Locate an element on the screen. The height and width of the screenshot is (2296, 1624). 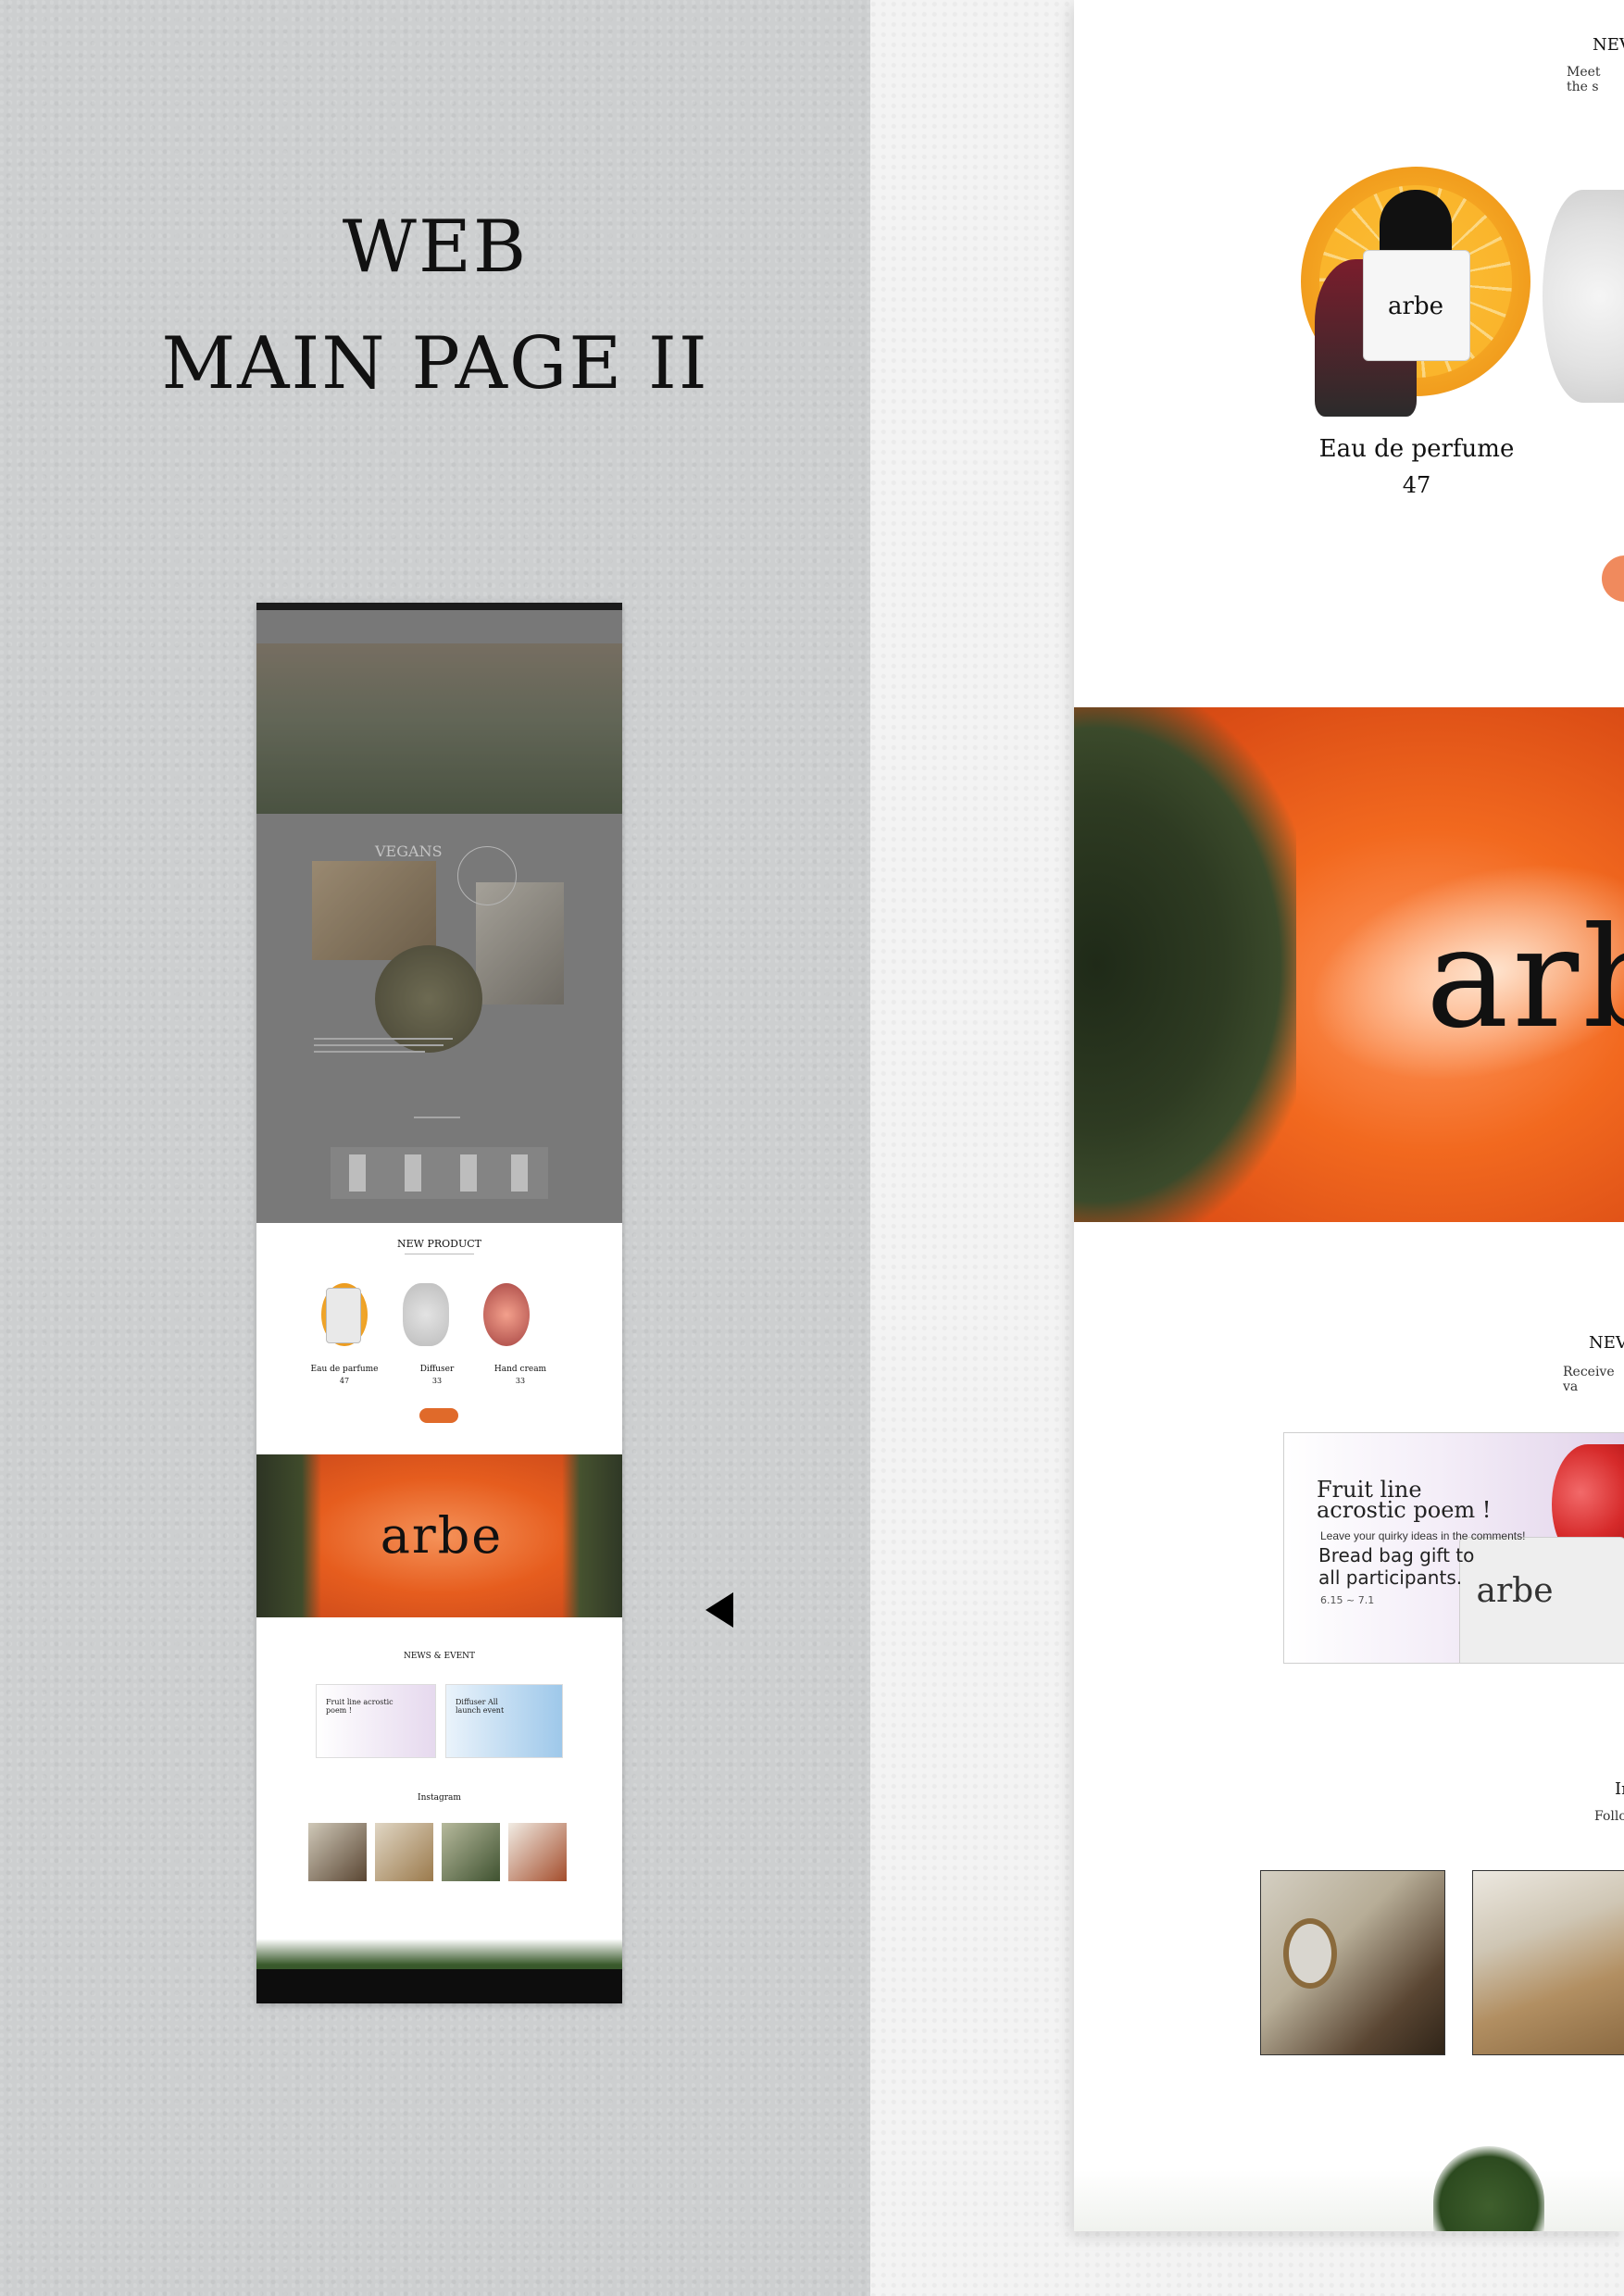
more-button-edge is located at coordinates (1613, 578).